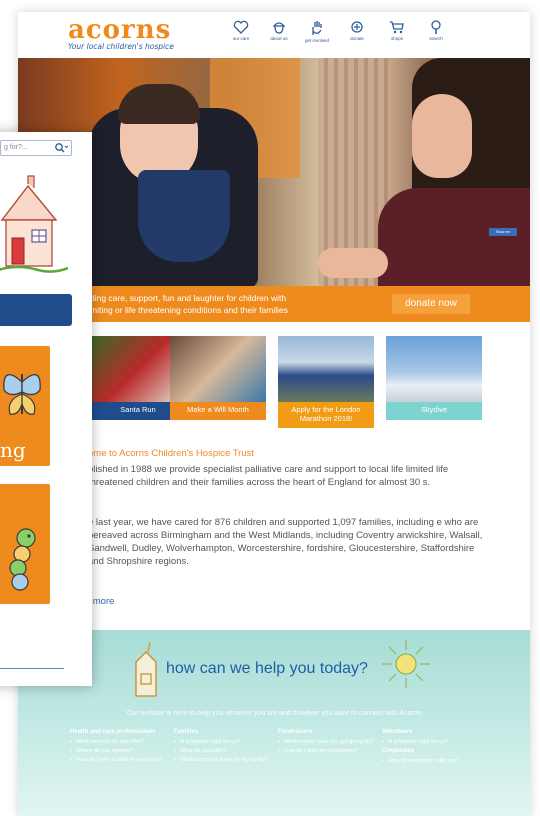 The image size is (540, 816). Describe the element at coordinates (503, 232) in the screenshot. I see `hero-corner-button: Show me` at that location.